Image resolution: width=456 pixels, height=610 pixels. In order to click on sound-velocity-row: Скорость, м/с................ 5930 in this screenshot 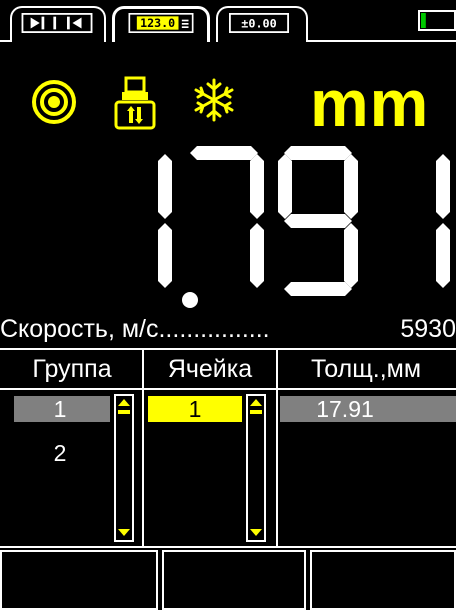, I will do `click(228, 329)`.